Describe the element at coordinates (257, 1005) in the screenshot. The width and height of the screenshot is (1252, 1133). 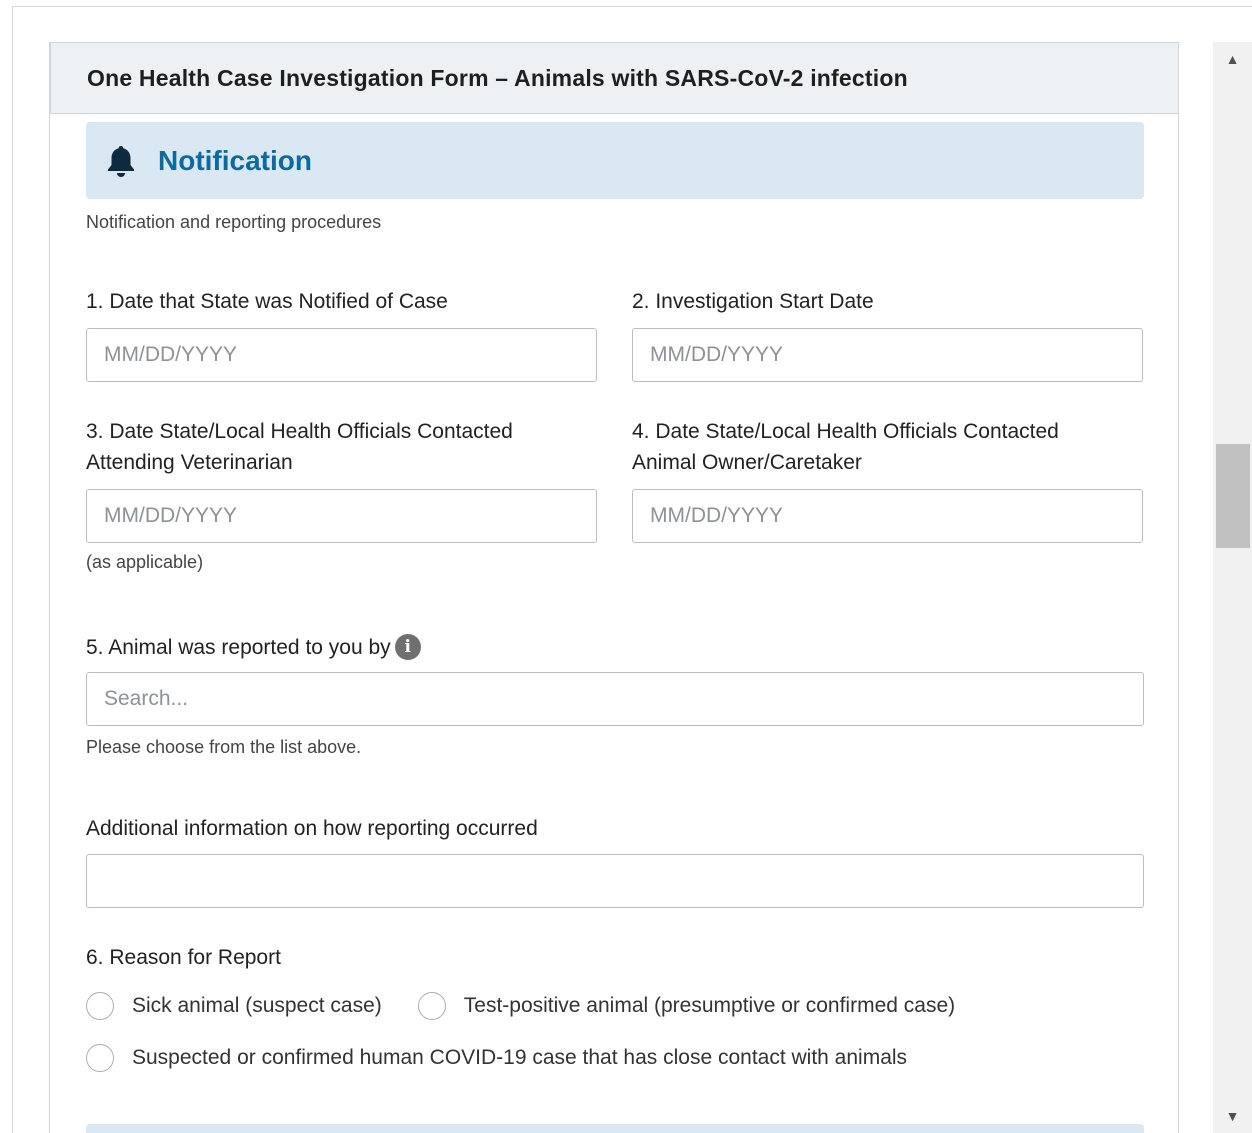
I see `reason-option-label: Sick animal (suspect case)` at that location.